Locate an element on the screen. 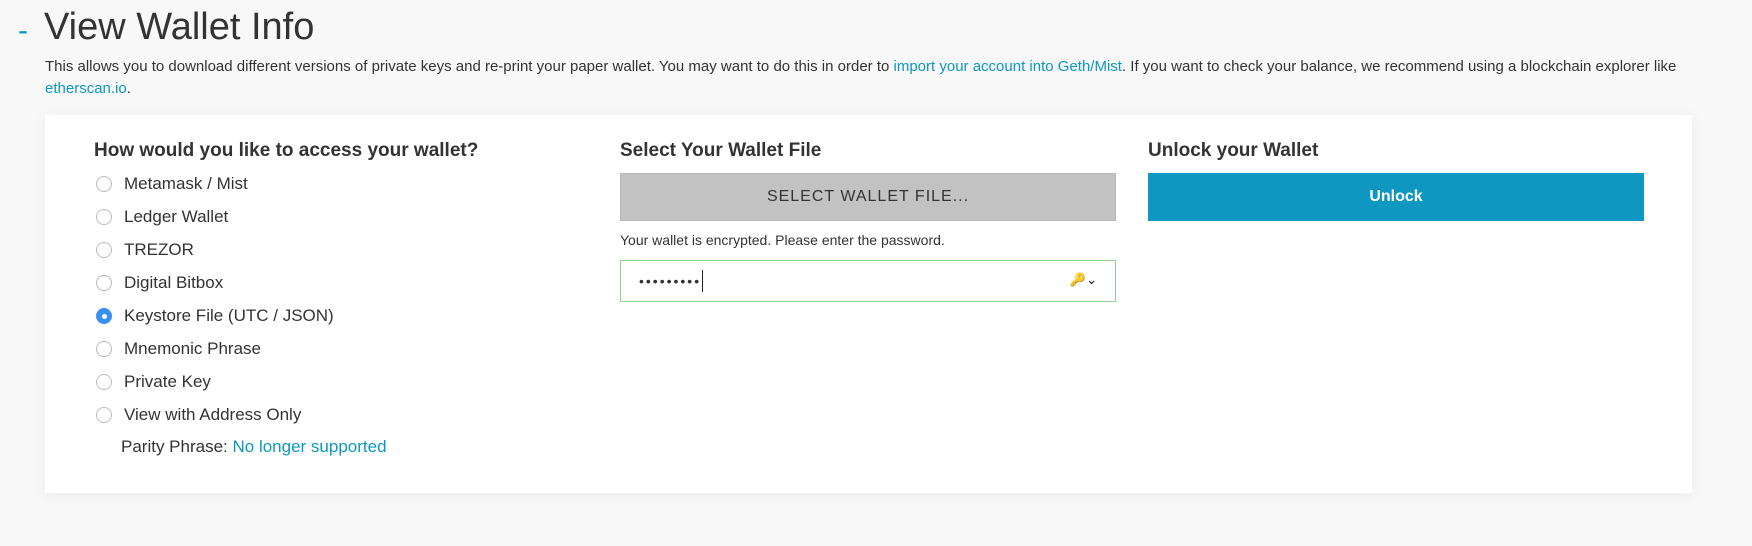 This screenshot has height=546, width=1752. key-icon: 🔑⌄ is located at coordinates (1083, 280).